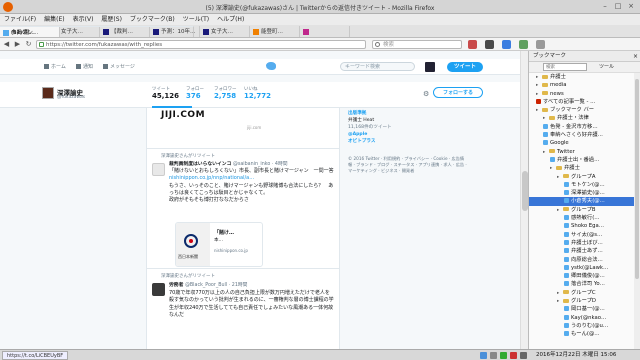 This screenshot has height=360, width=640. I want to click on reload-icon: ↻, so click(28, 44).